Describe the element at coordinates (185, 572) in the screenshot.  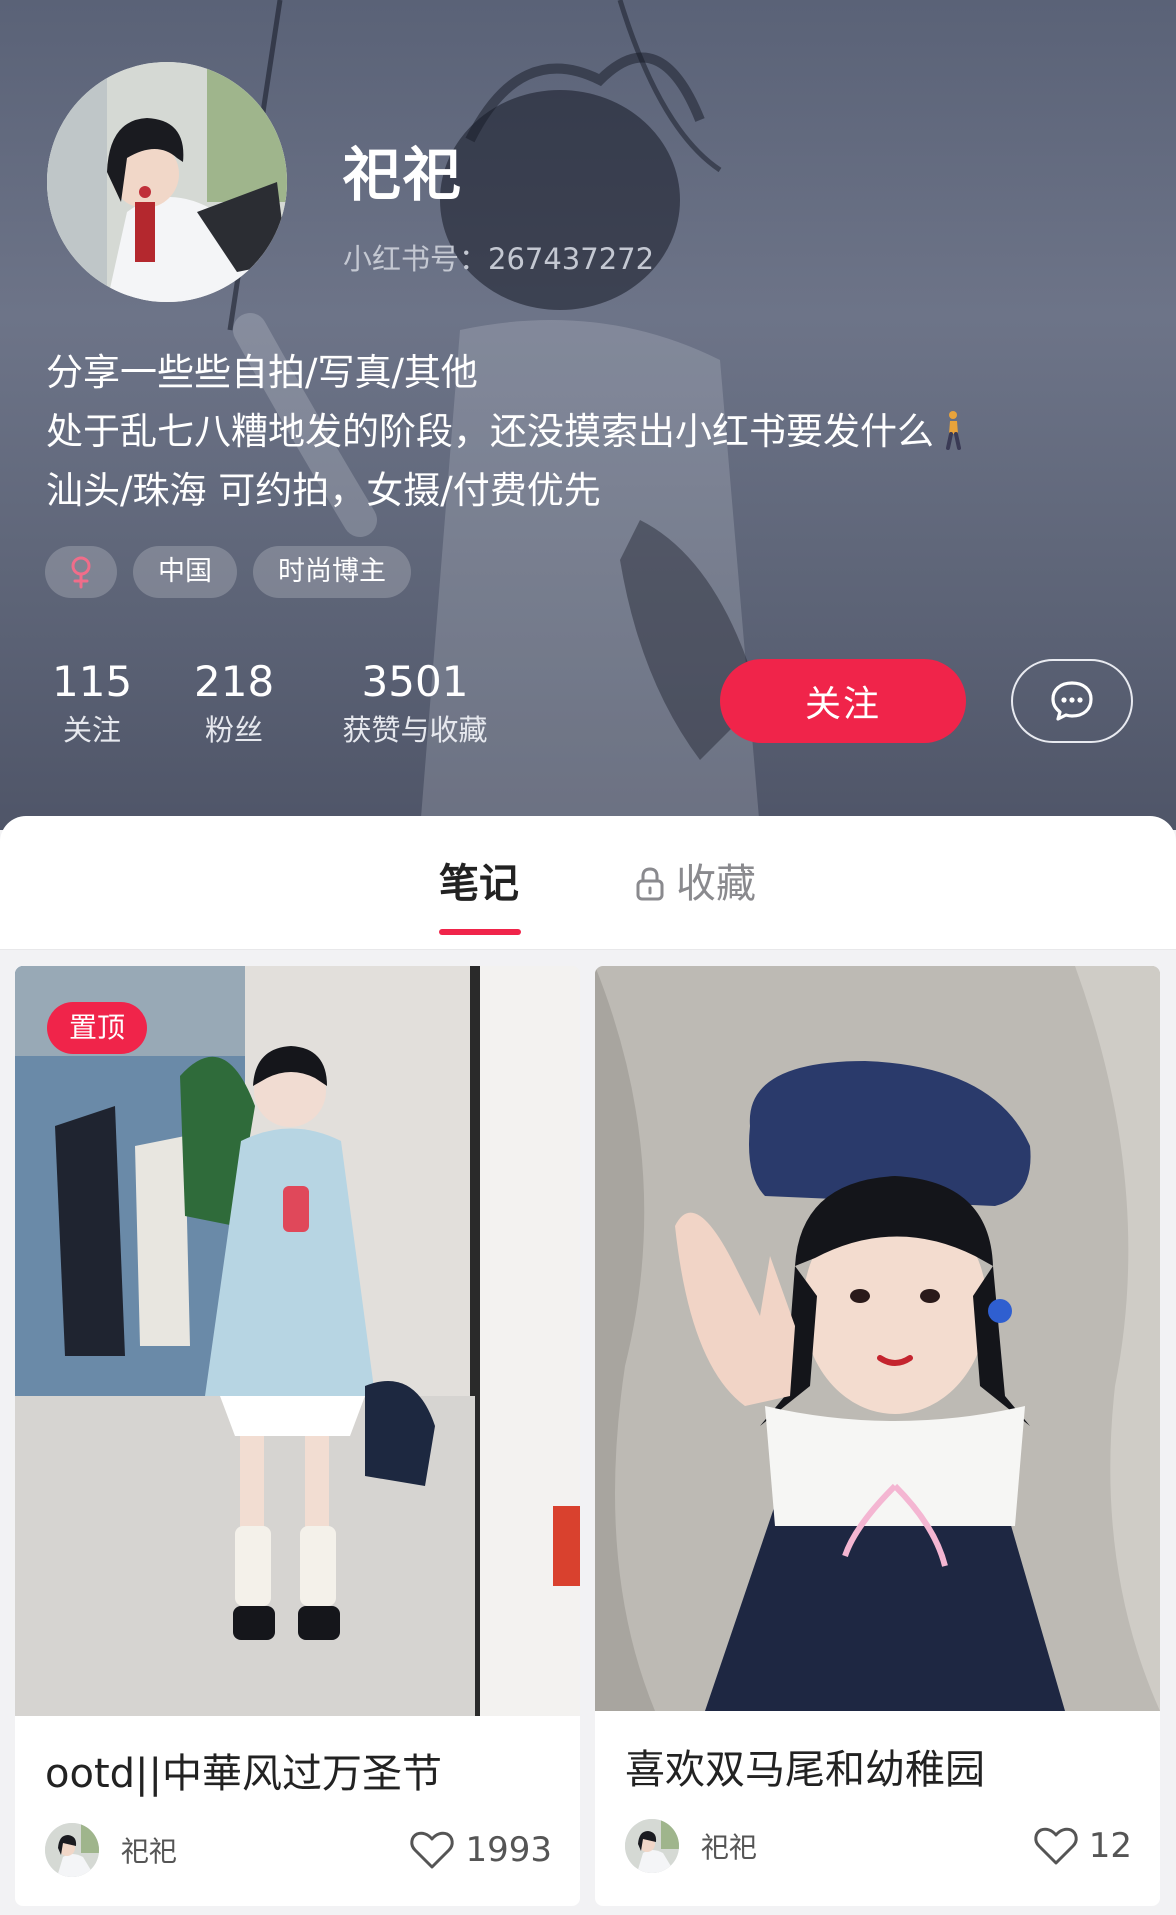
I see `tag-region: 中国` at that location.